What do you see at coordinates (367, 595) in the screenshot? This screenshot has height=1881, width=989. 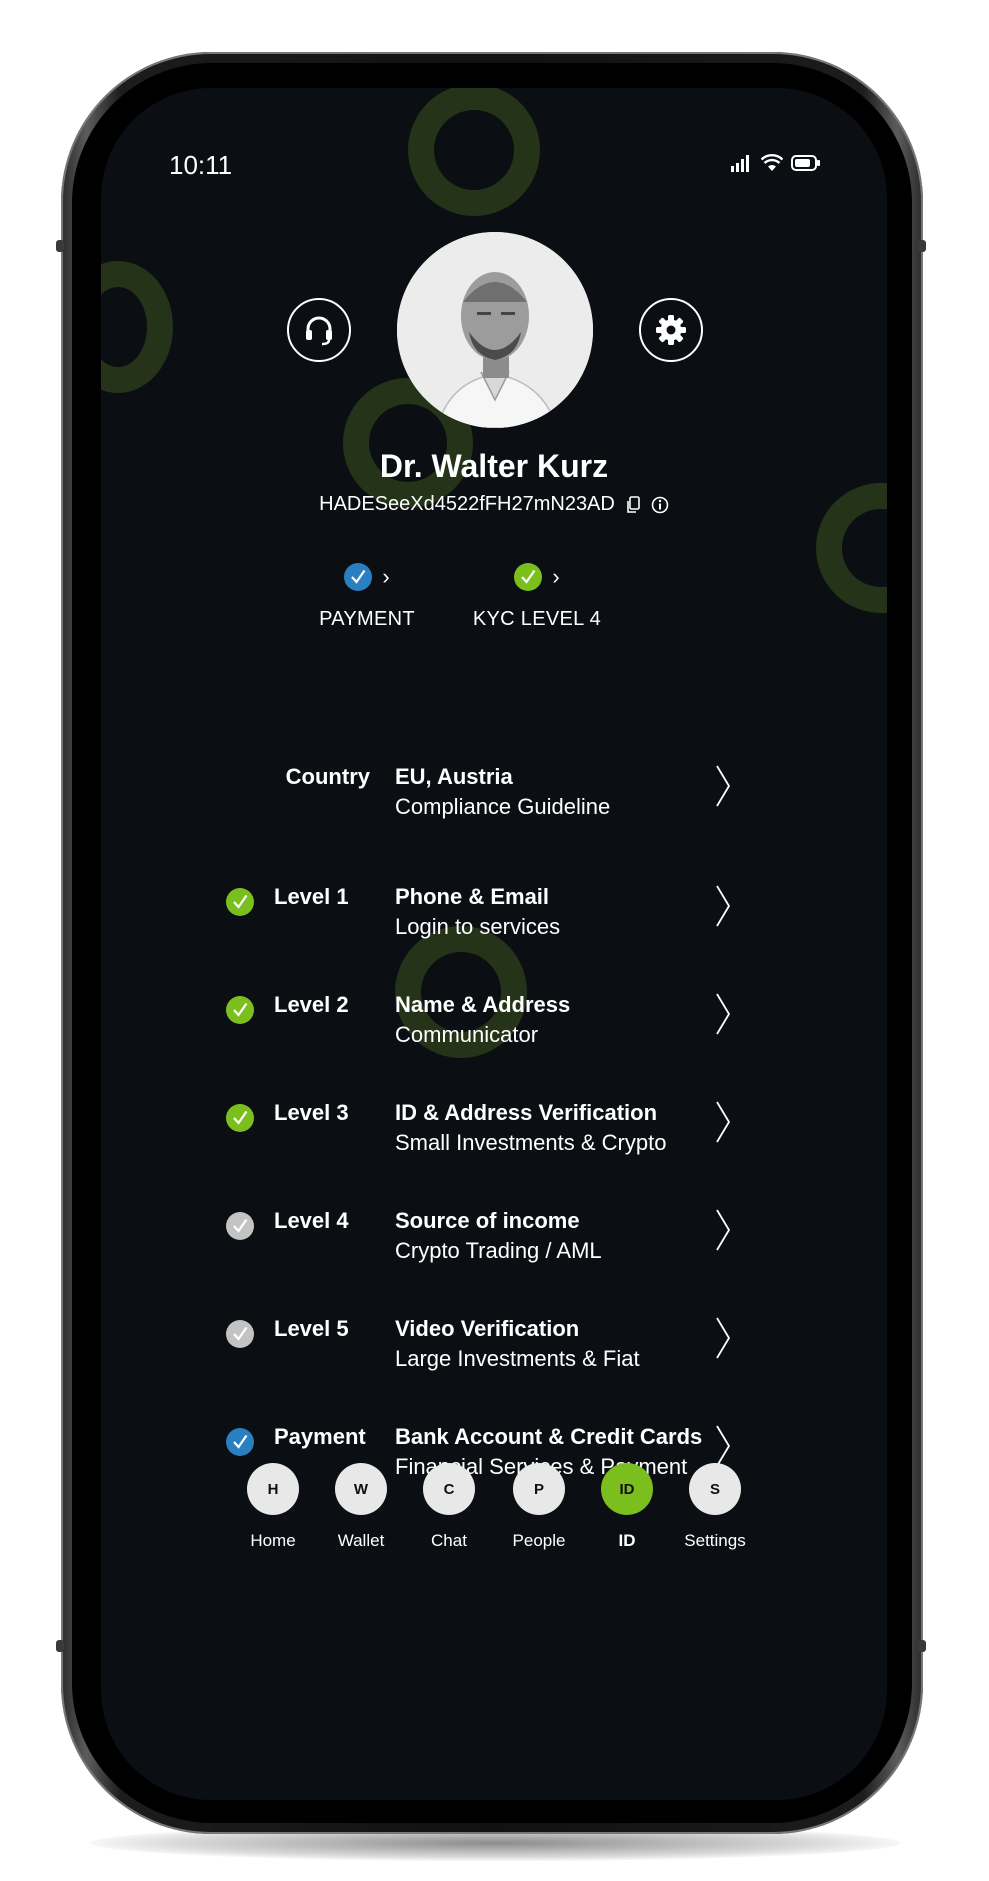 I see `payment-badge: › PAYMENT` at bounding box center [367, 595].